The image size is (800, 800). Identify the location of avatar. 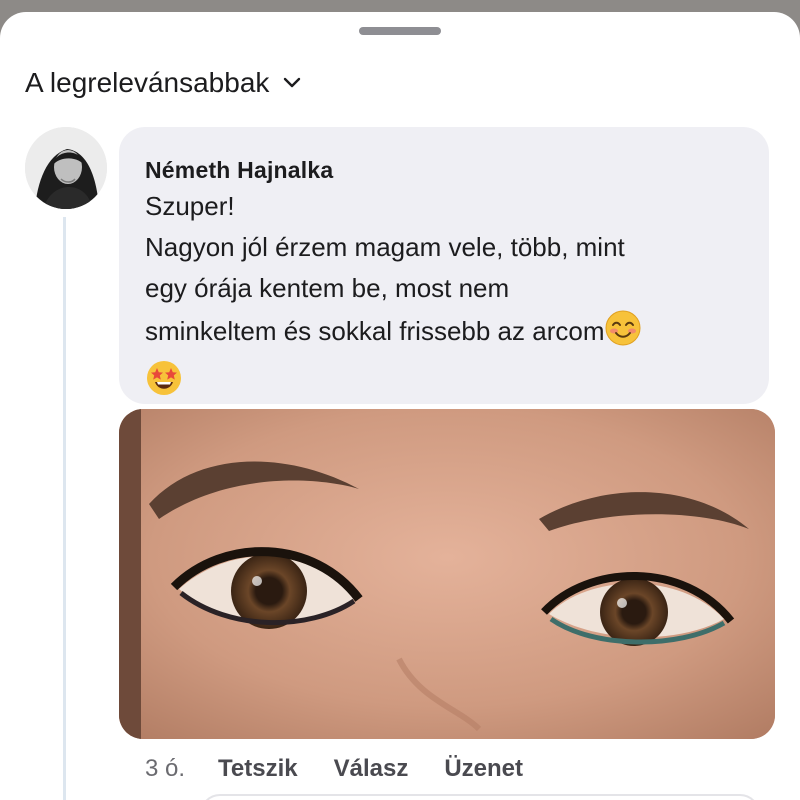
(66, 168).